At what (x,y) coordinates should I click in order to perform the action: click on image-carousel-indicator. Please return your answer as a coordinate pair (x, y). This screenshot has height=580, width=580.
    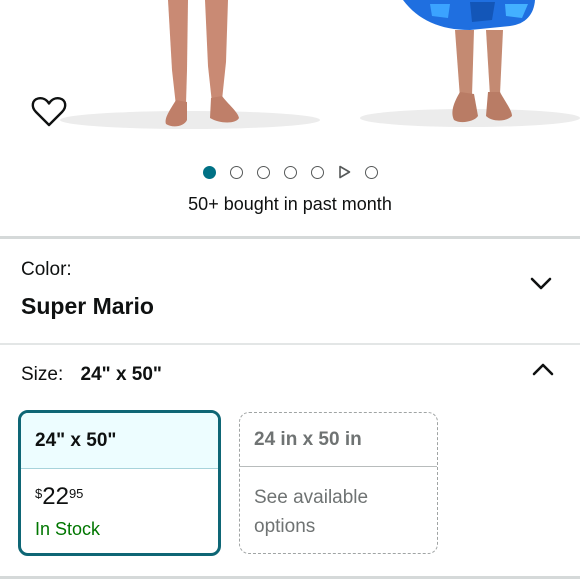
    Looking at the image, I should click on (290, 172).